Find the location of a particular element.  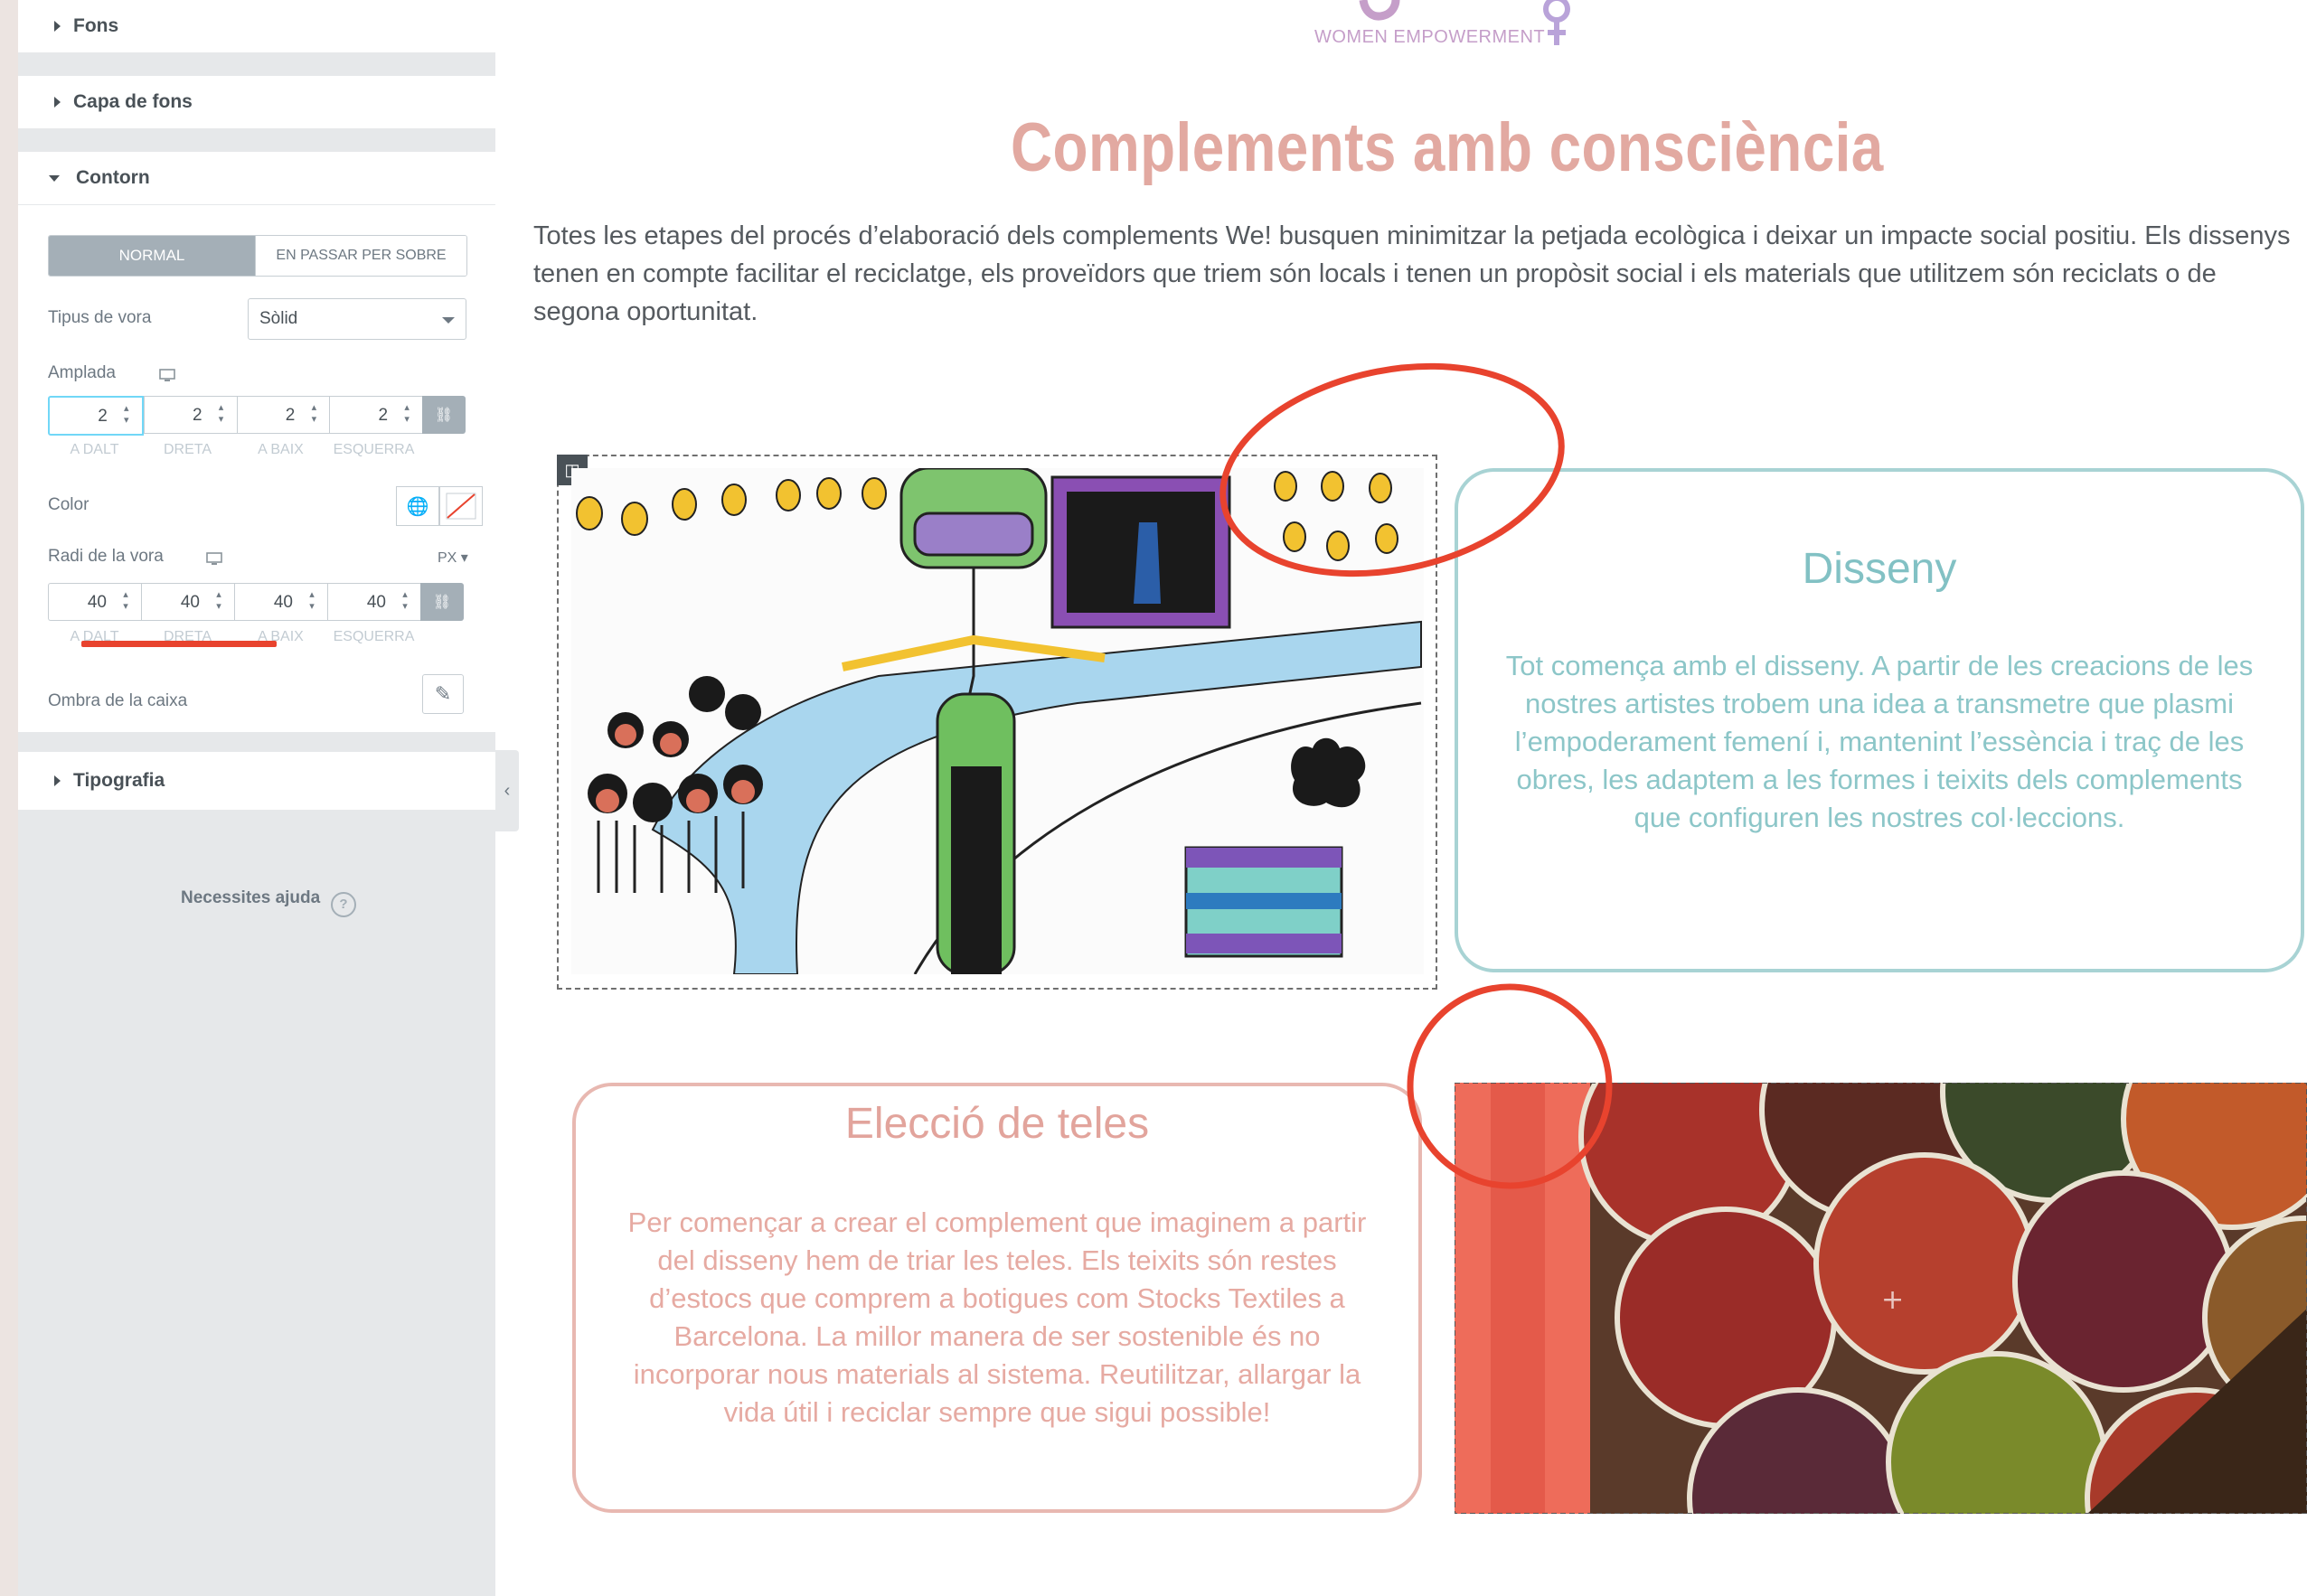

radius-left-input: 40 ▴ ▾ is located at coordinates (373, 602).